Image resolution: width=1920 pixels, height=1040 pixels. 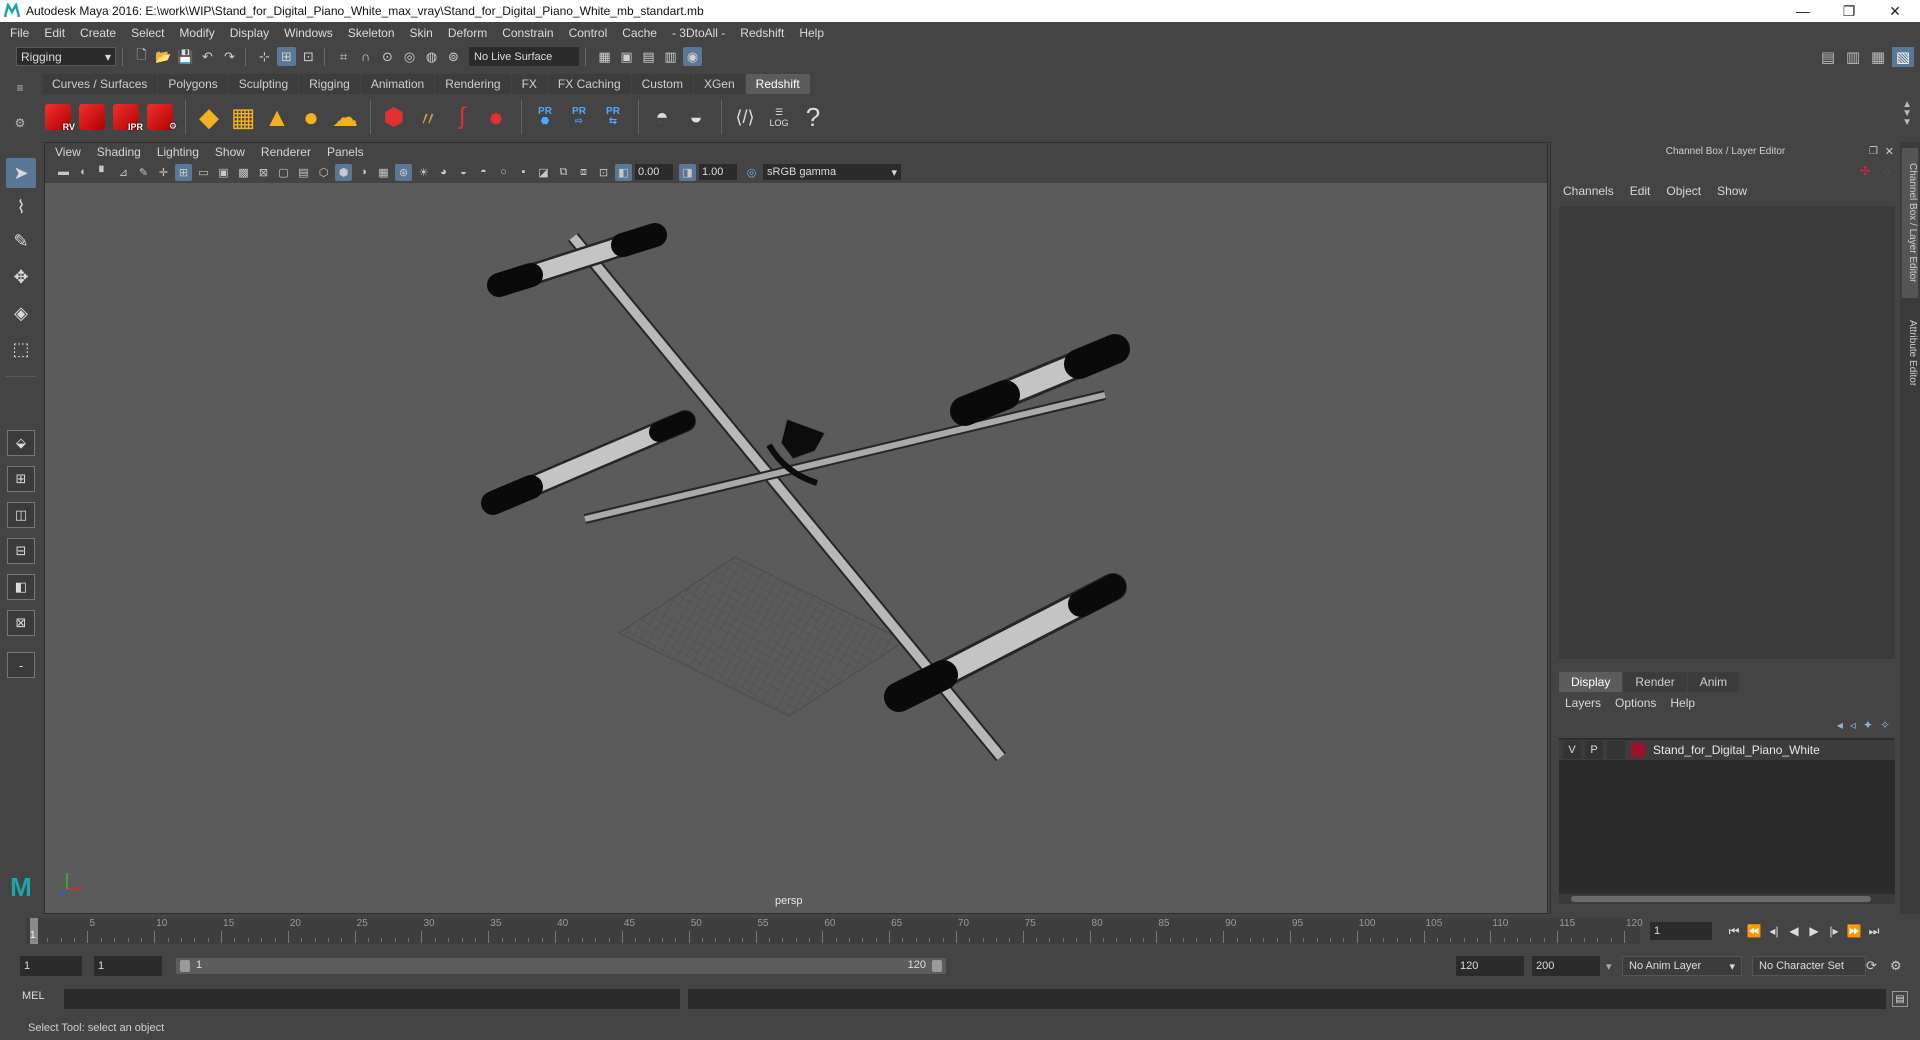 I want to click on redshift-hair-icon: 〃, so click(x=428, y=117).